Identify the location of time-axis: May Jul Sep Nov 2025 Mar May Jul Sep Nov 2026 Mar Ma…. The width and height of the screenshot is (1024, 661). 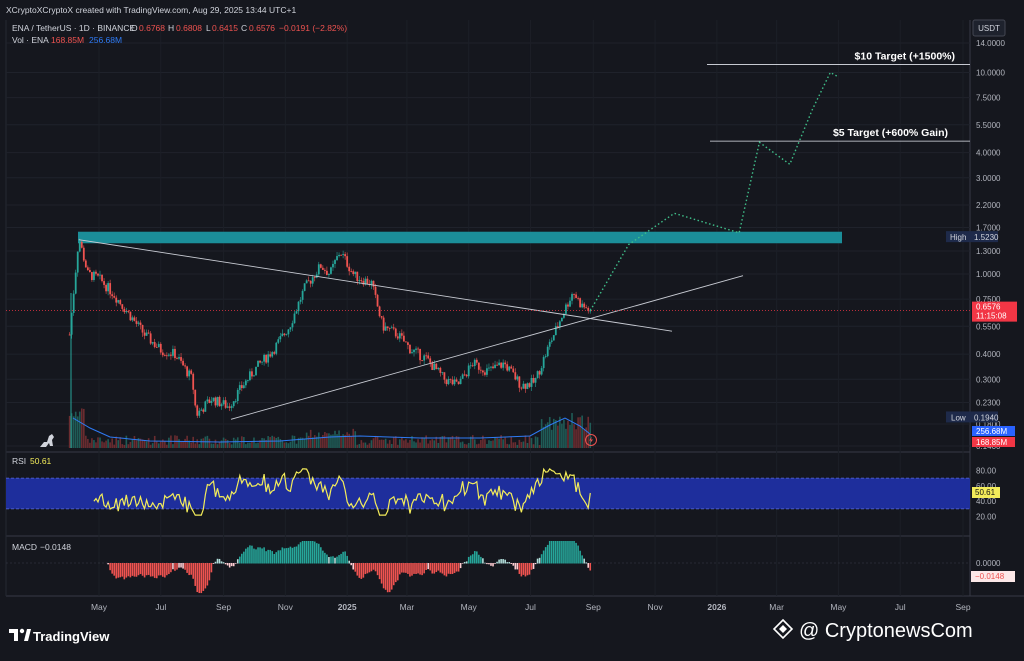
(531, 607).